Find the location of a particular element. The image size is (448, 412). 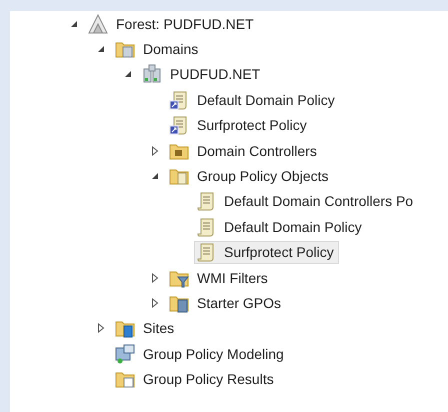

tree-item: Group Policy Modeling is located at coordinates (201, 354).